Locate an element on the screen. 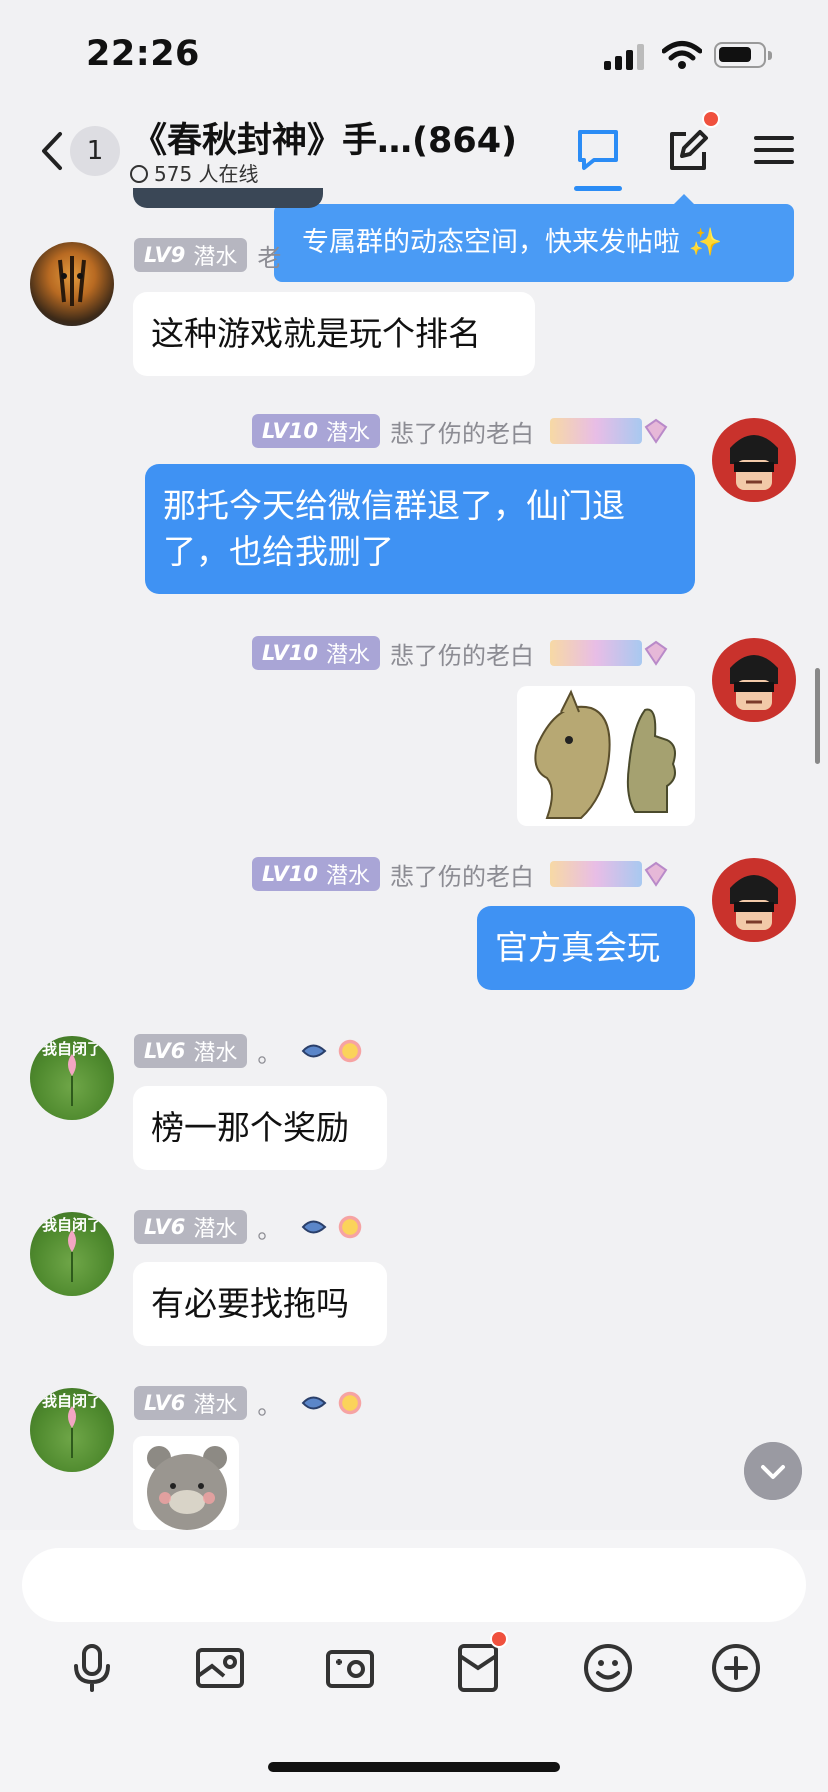  image-icon is located at coordinates (220, 1668).